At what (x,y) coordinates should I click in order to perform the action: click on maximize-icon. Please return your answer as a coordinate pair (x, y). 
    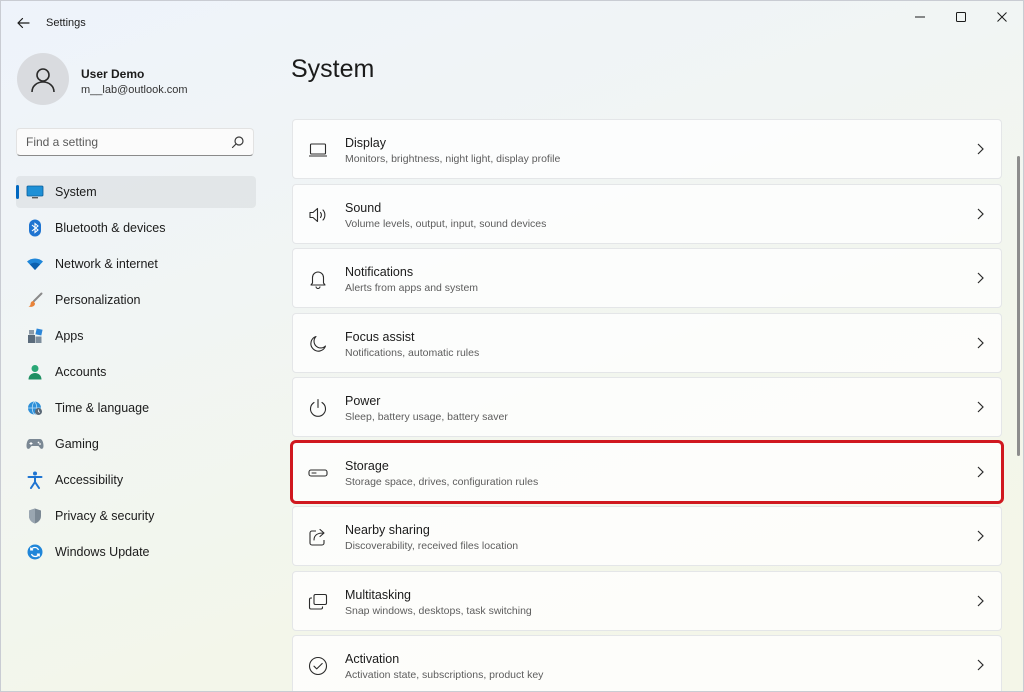
    Looking at the image, I should click on (961, 17).